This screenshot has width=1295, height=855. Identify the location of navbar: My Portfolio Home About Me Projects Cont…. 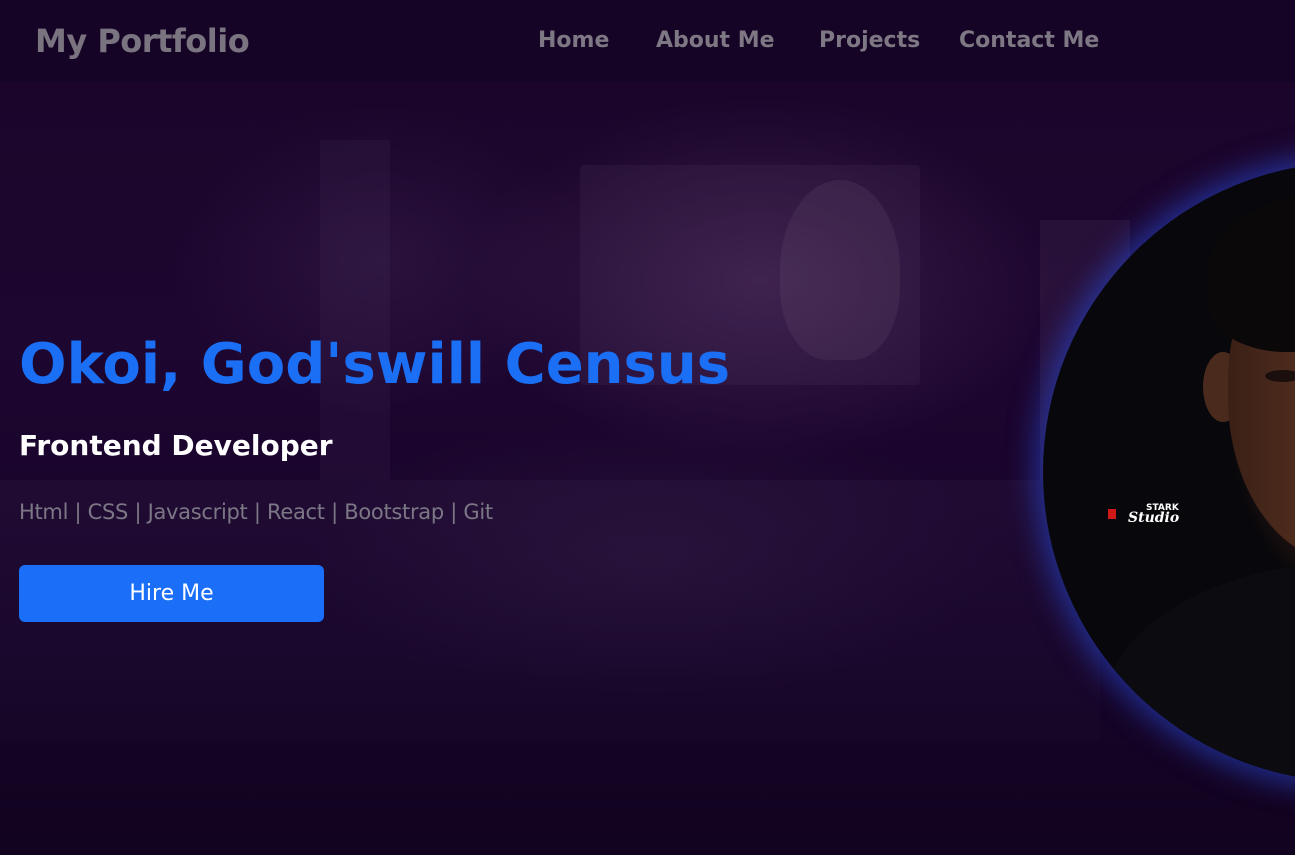
(647, 41).